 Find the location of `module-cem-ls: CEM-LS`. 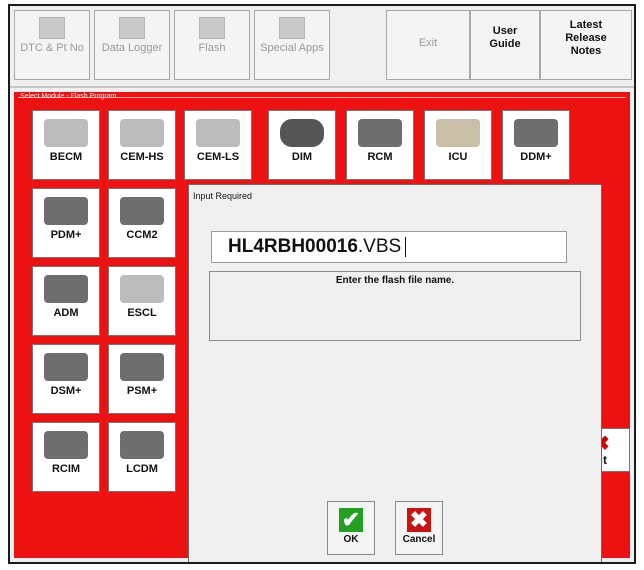

module-cem-ls: CEM-LS is located at coordinates (218, 145).